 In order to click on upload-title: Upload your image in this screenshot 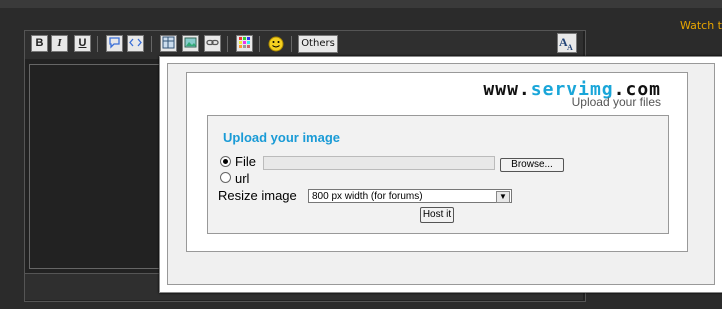, I will do `click(282, 137)`.